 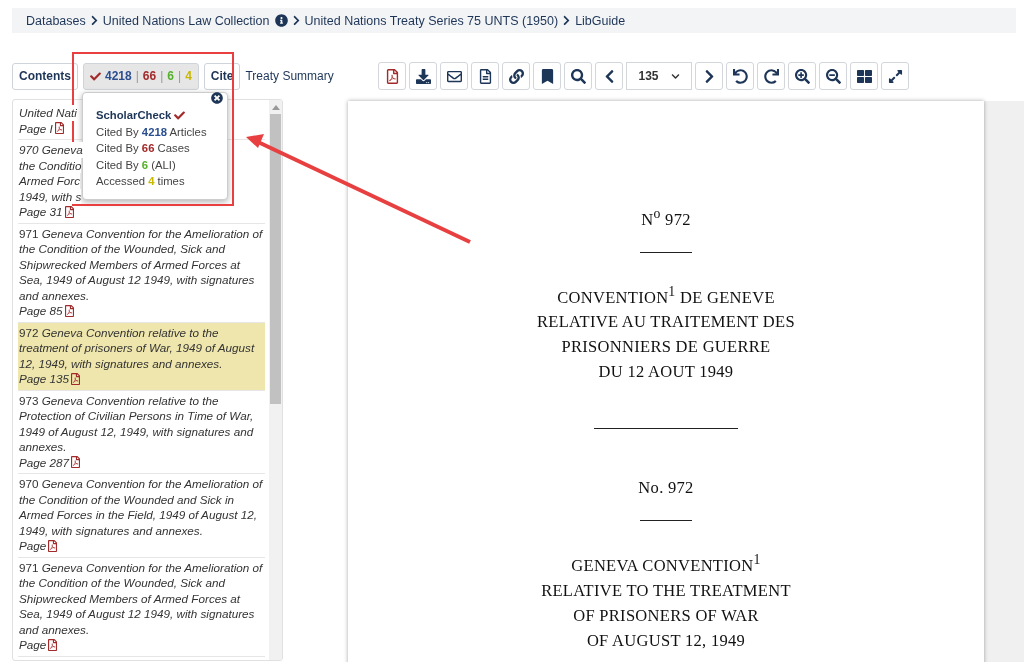 I want to click on entry-title: 973 Geneva Convention relative to the Protection of Civilian Persons in Time of War, 1949 of August 12, 1949, with signatures and annexes., so click(x=136, y=423).